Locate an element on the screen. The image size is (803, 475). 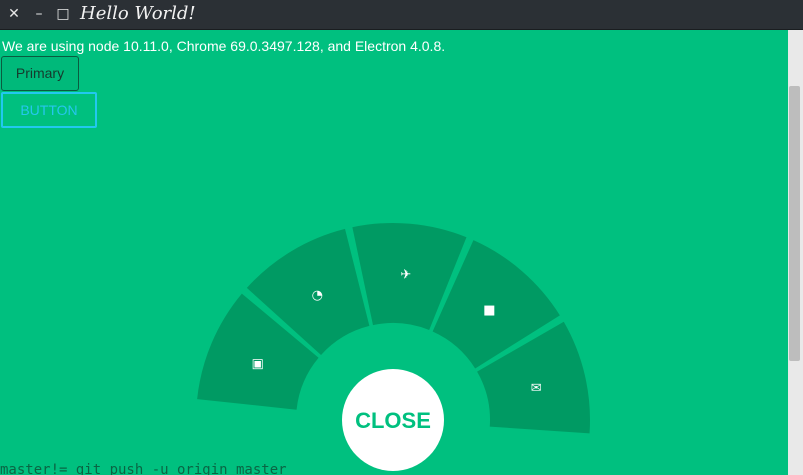
mail-icon: ✉ is located at coordinates (536, 388).